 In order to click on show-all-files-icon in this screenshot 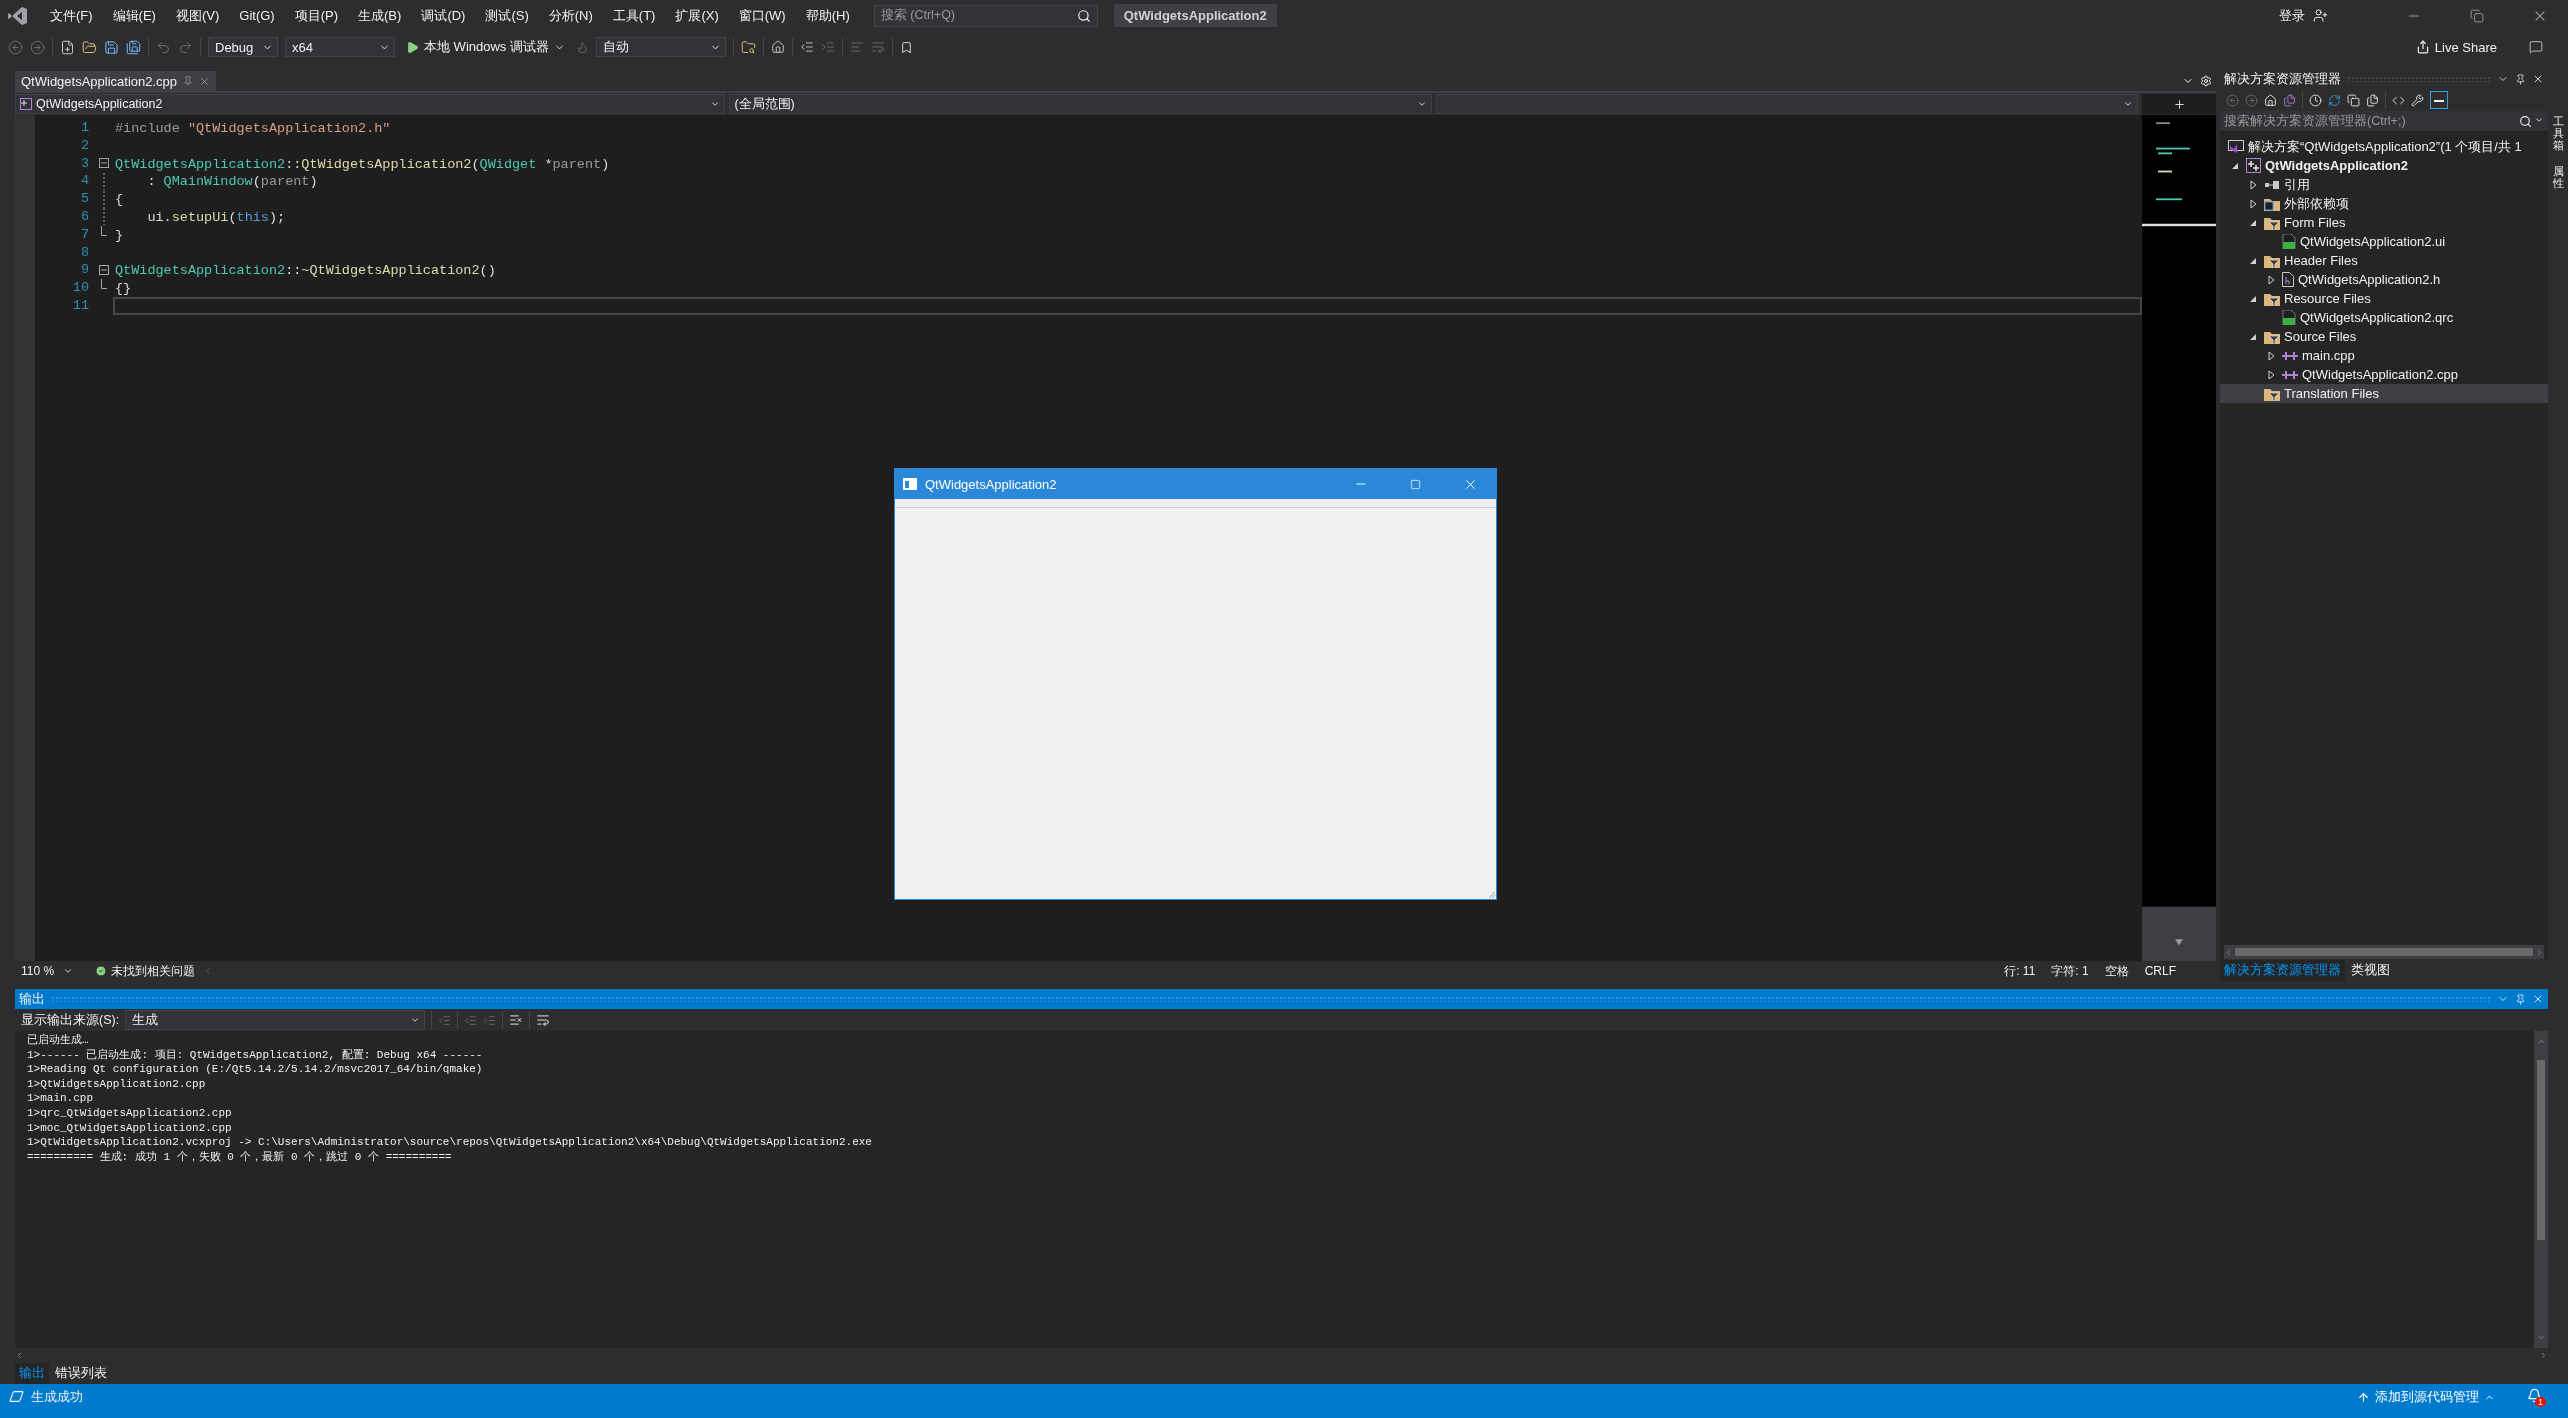, I will do `click(2372, 100)`.